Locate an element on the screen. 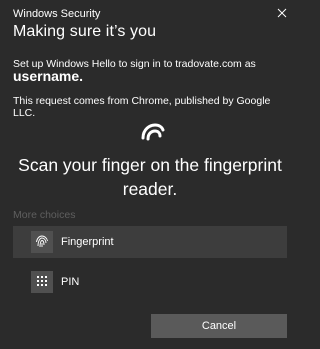 The width and height of the screenshot is (320, 349). close-button is located at coordinates (282, 13).